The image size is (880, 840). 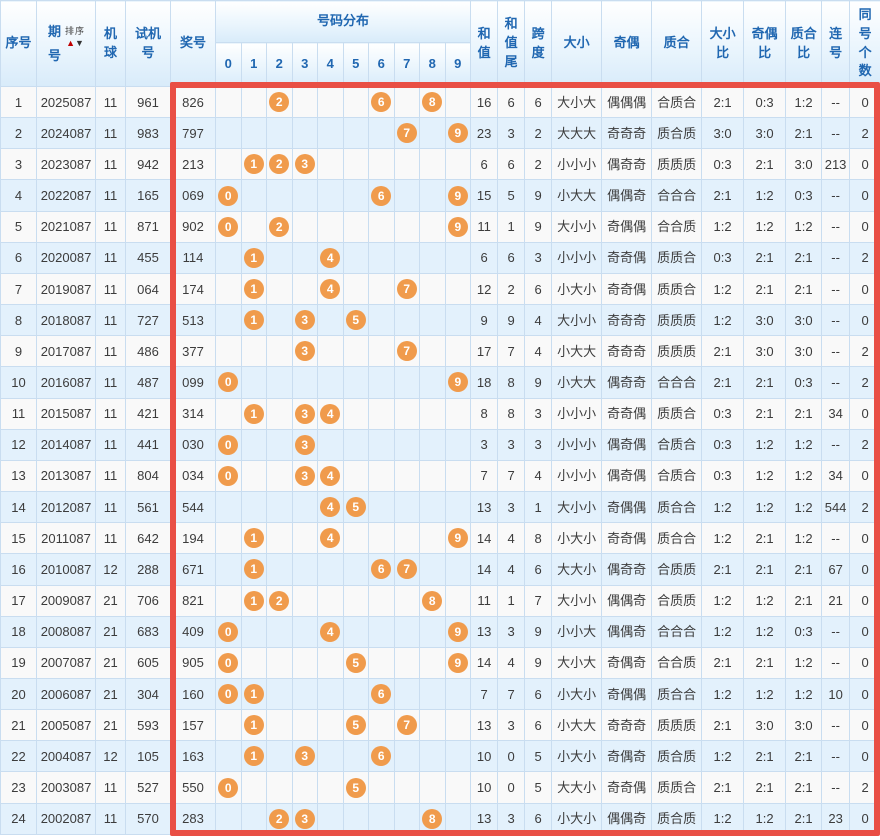 What do you see at coordinates (148, 351) in the screenshot?
I see `test-number-cell: 486` at bounding box center [148, 351].